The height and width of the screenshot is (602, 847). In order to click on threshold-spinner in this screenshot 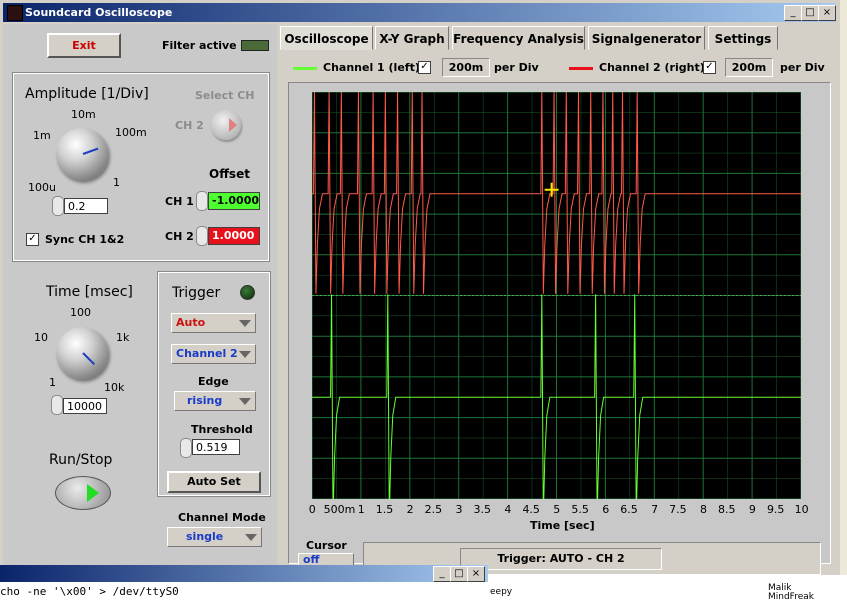, I will do `click(186, 448)`.